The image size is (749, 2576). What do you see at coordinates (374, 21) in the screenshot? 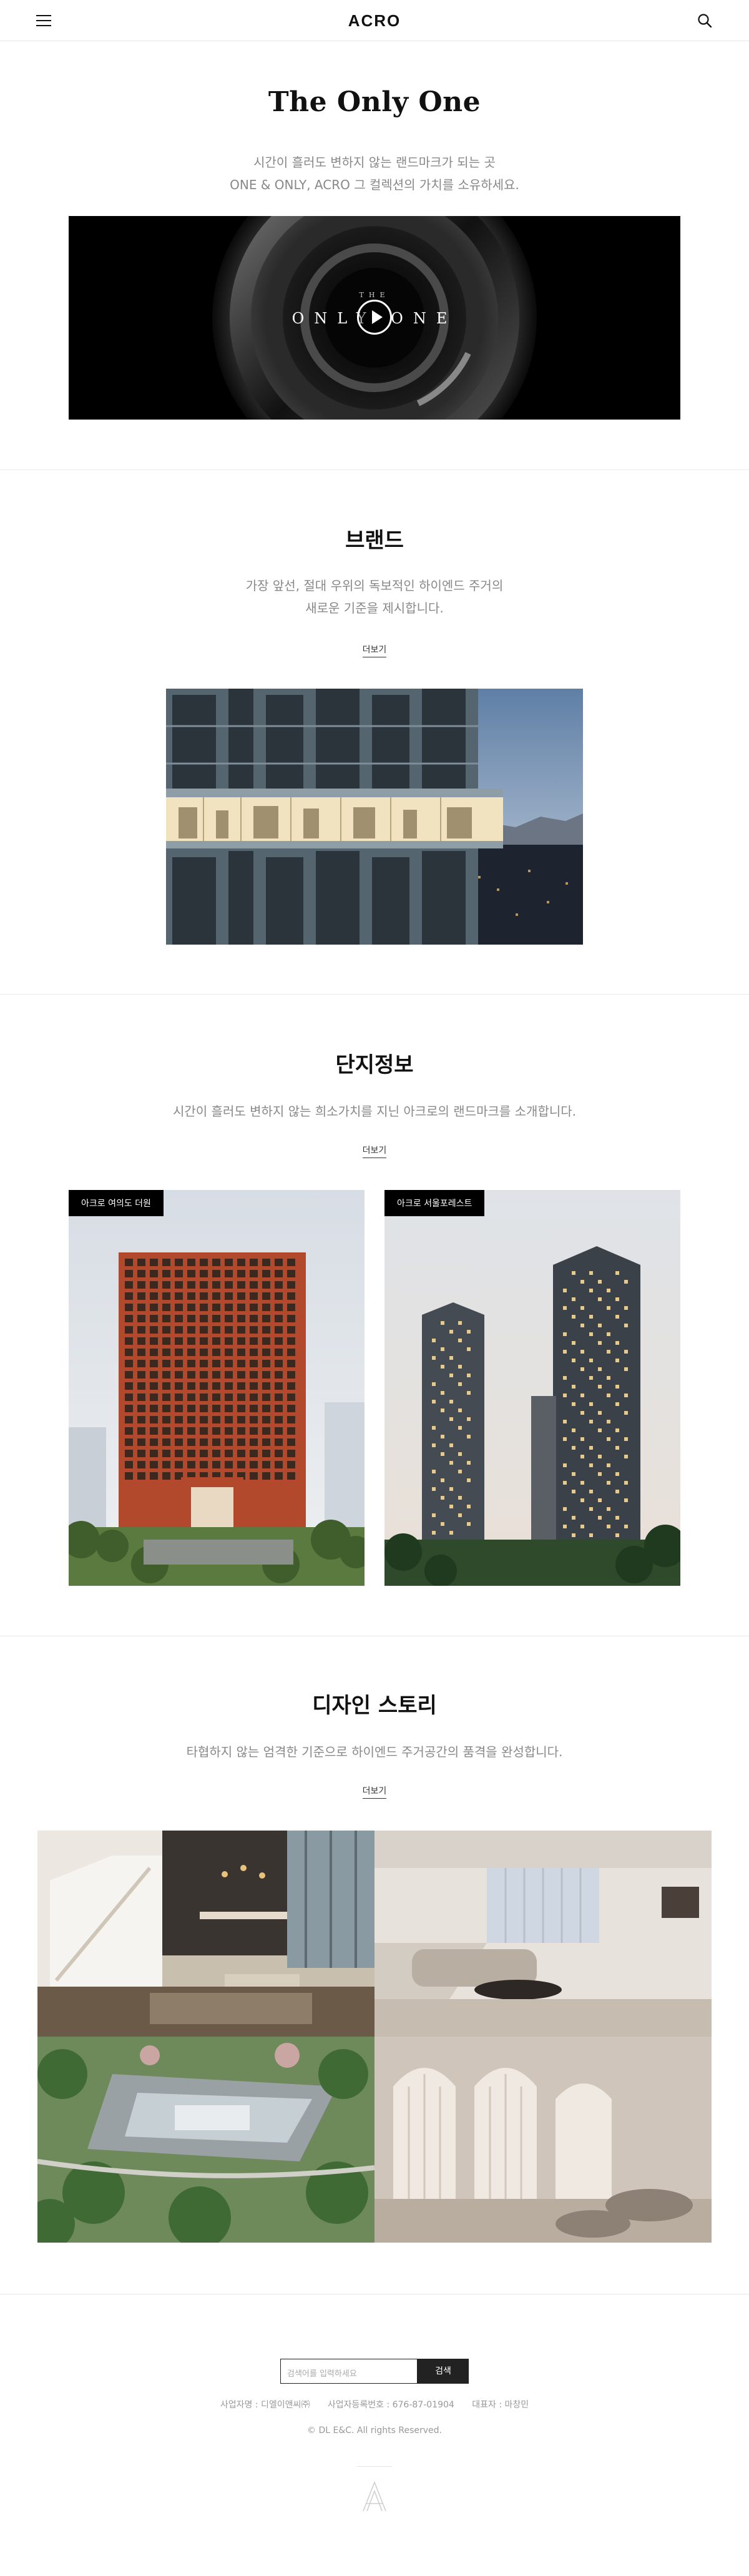
I see `site-logo: ACRO` at bounding box center [374, 21].